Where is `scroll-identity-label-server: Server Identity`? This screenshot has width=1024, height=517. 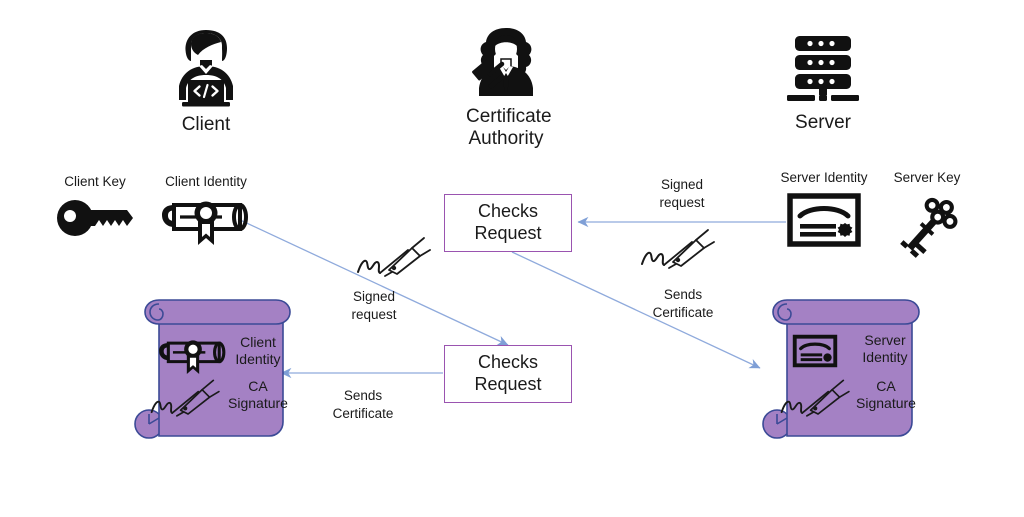 scroll-identity-label-server: Server Identity is located at coordinates (885, 348).